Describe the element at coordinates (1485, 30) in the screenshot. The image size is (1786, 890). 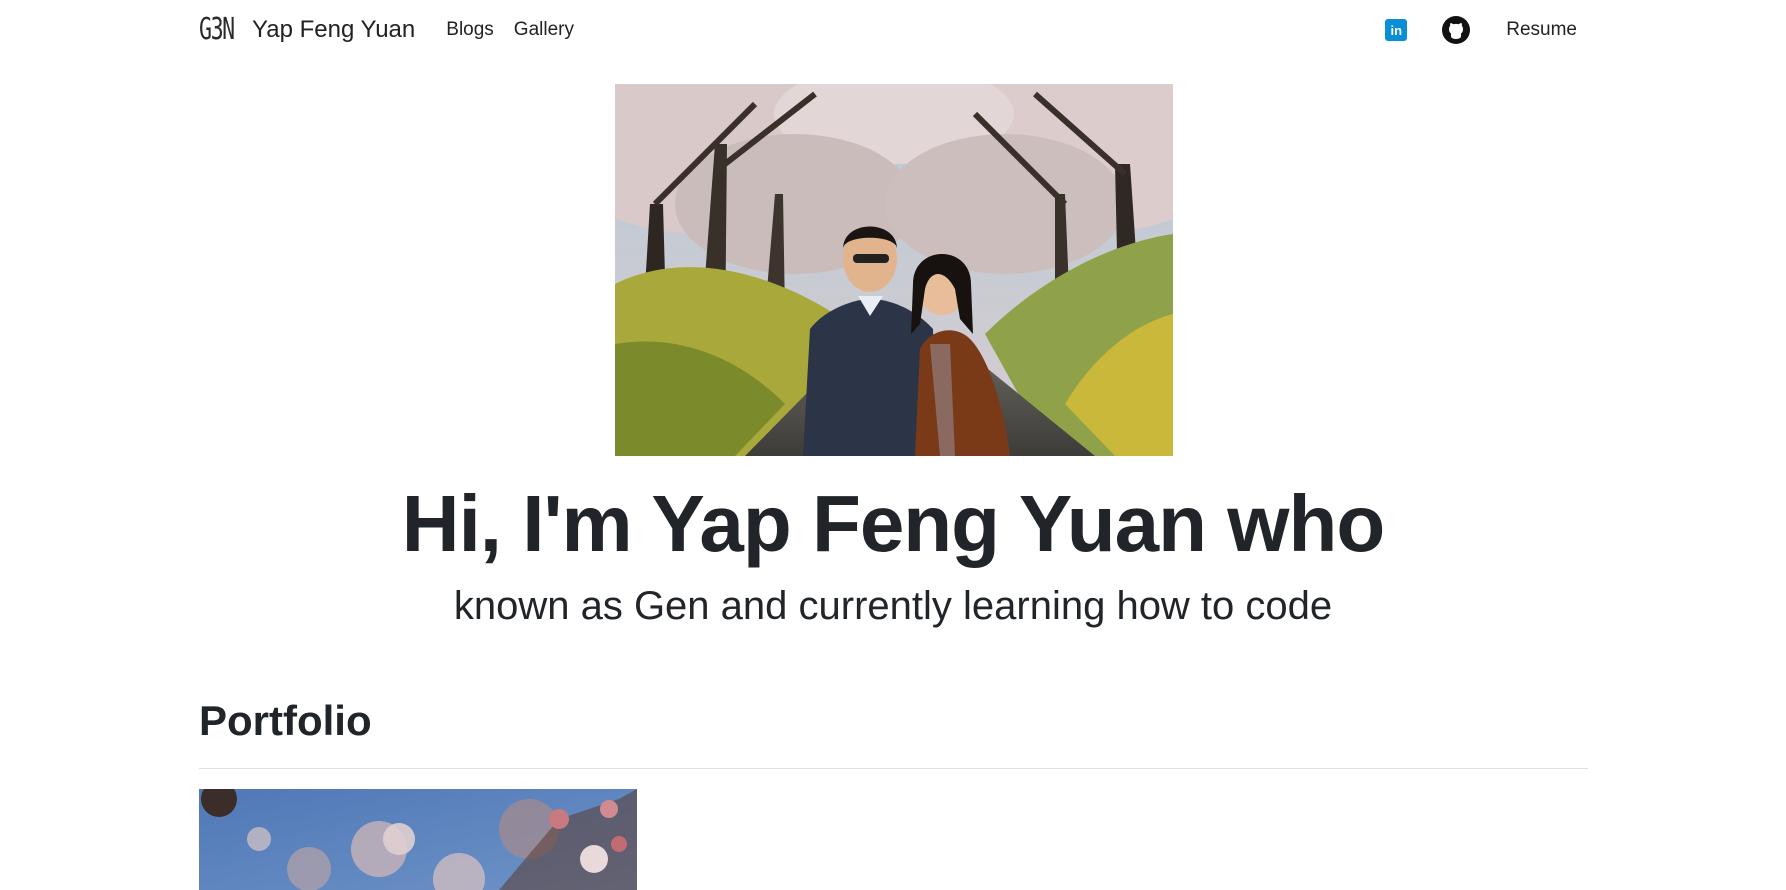
I see `nav-right: in Resume` at that location.